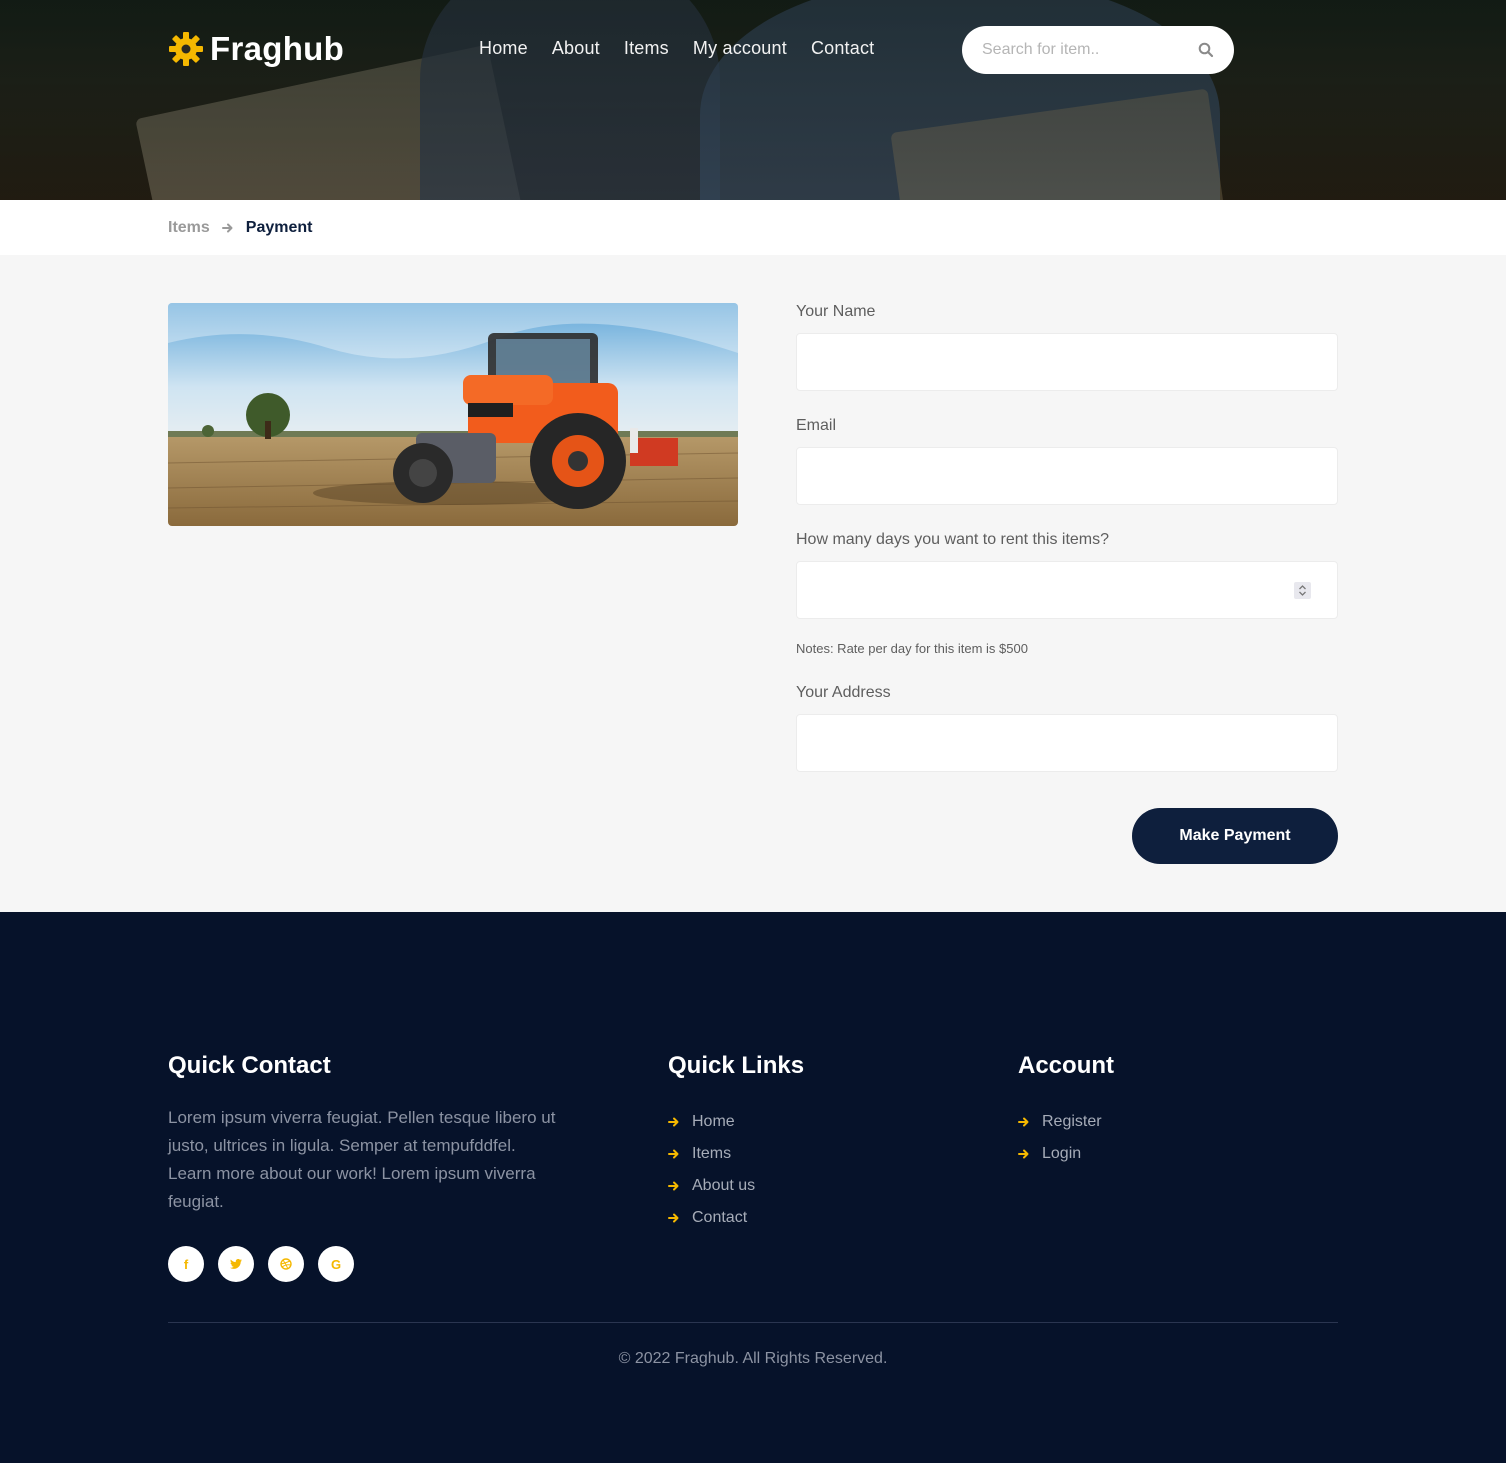 The height and width of the screenshot is (1463, 1506). What do you see at coordinates (279, 227) in the screenshot?
I see `breadcrumb-current: Payment` at bounding box center [279, 227].